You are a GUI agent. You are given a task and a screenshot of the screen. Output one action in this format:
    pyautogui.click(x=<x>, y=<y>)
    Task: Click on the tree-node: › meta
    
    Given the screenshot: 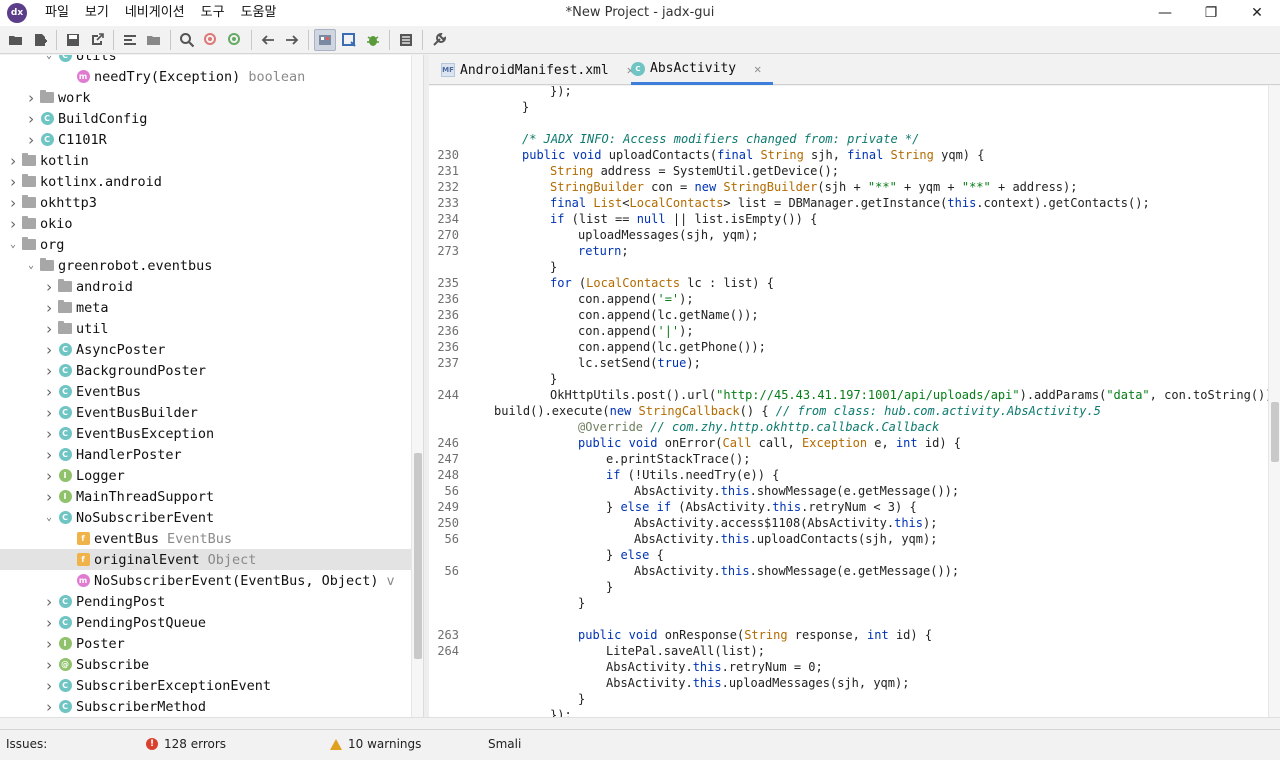 What is the action you would take?
    pyautogui.click(x=205, y=307)
    